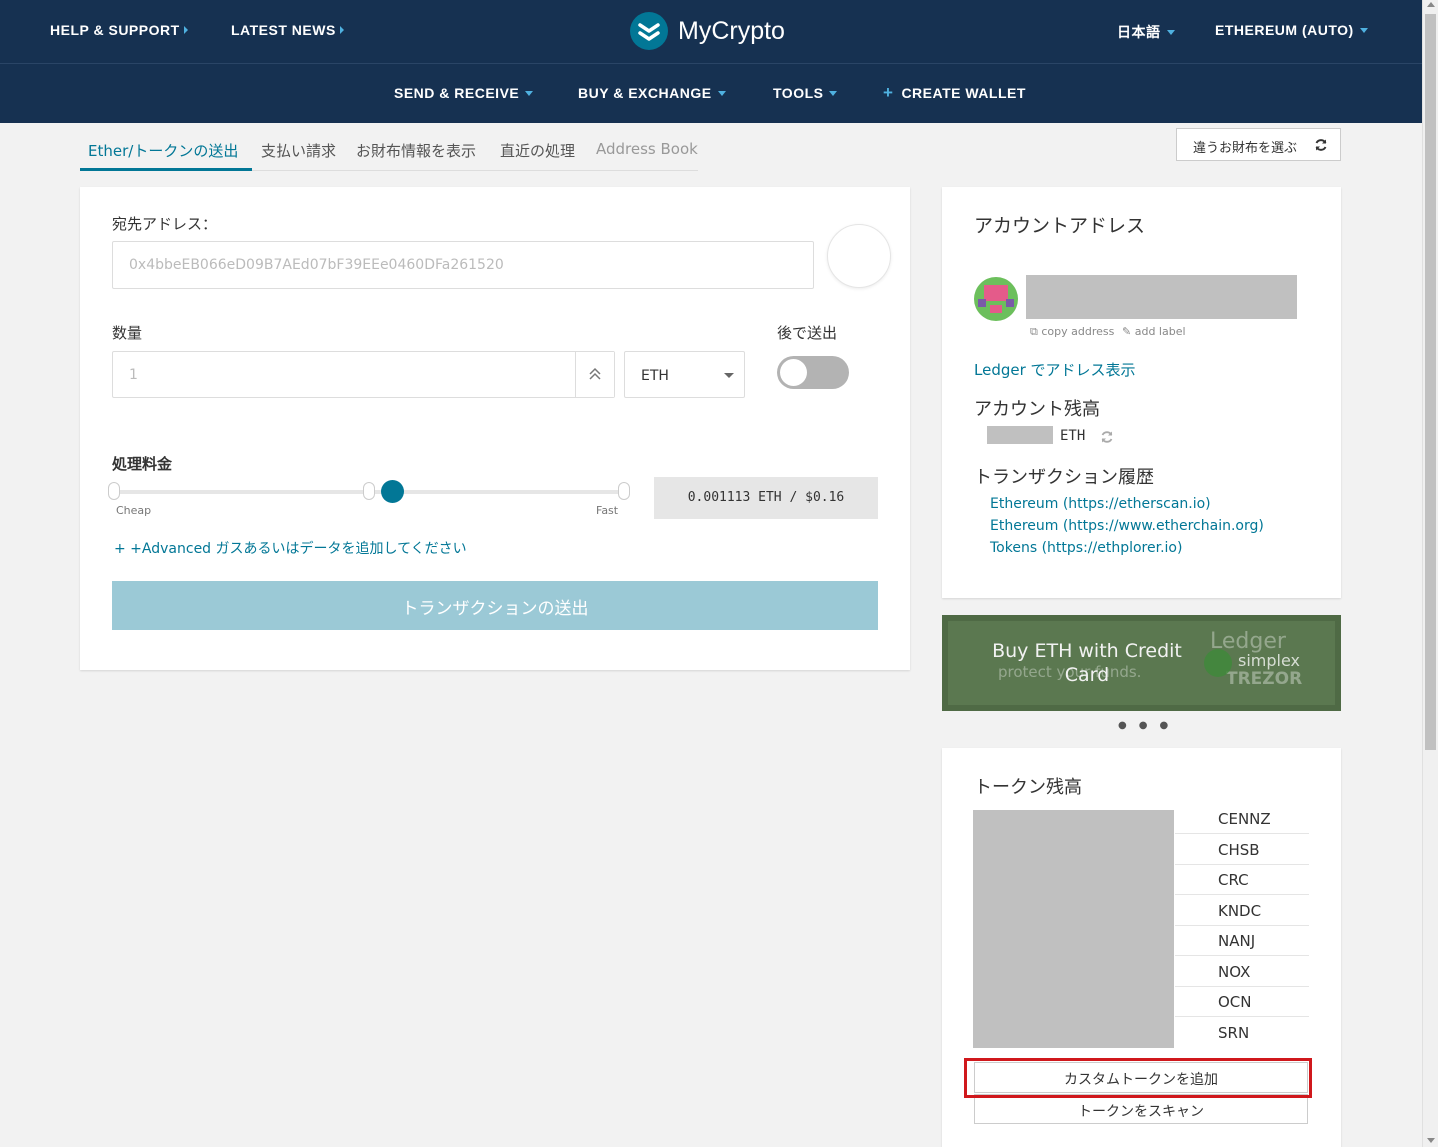  I want to click on page-scrollbar, so click(1430, 573).